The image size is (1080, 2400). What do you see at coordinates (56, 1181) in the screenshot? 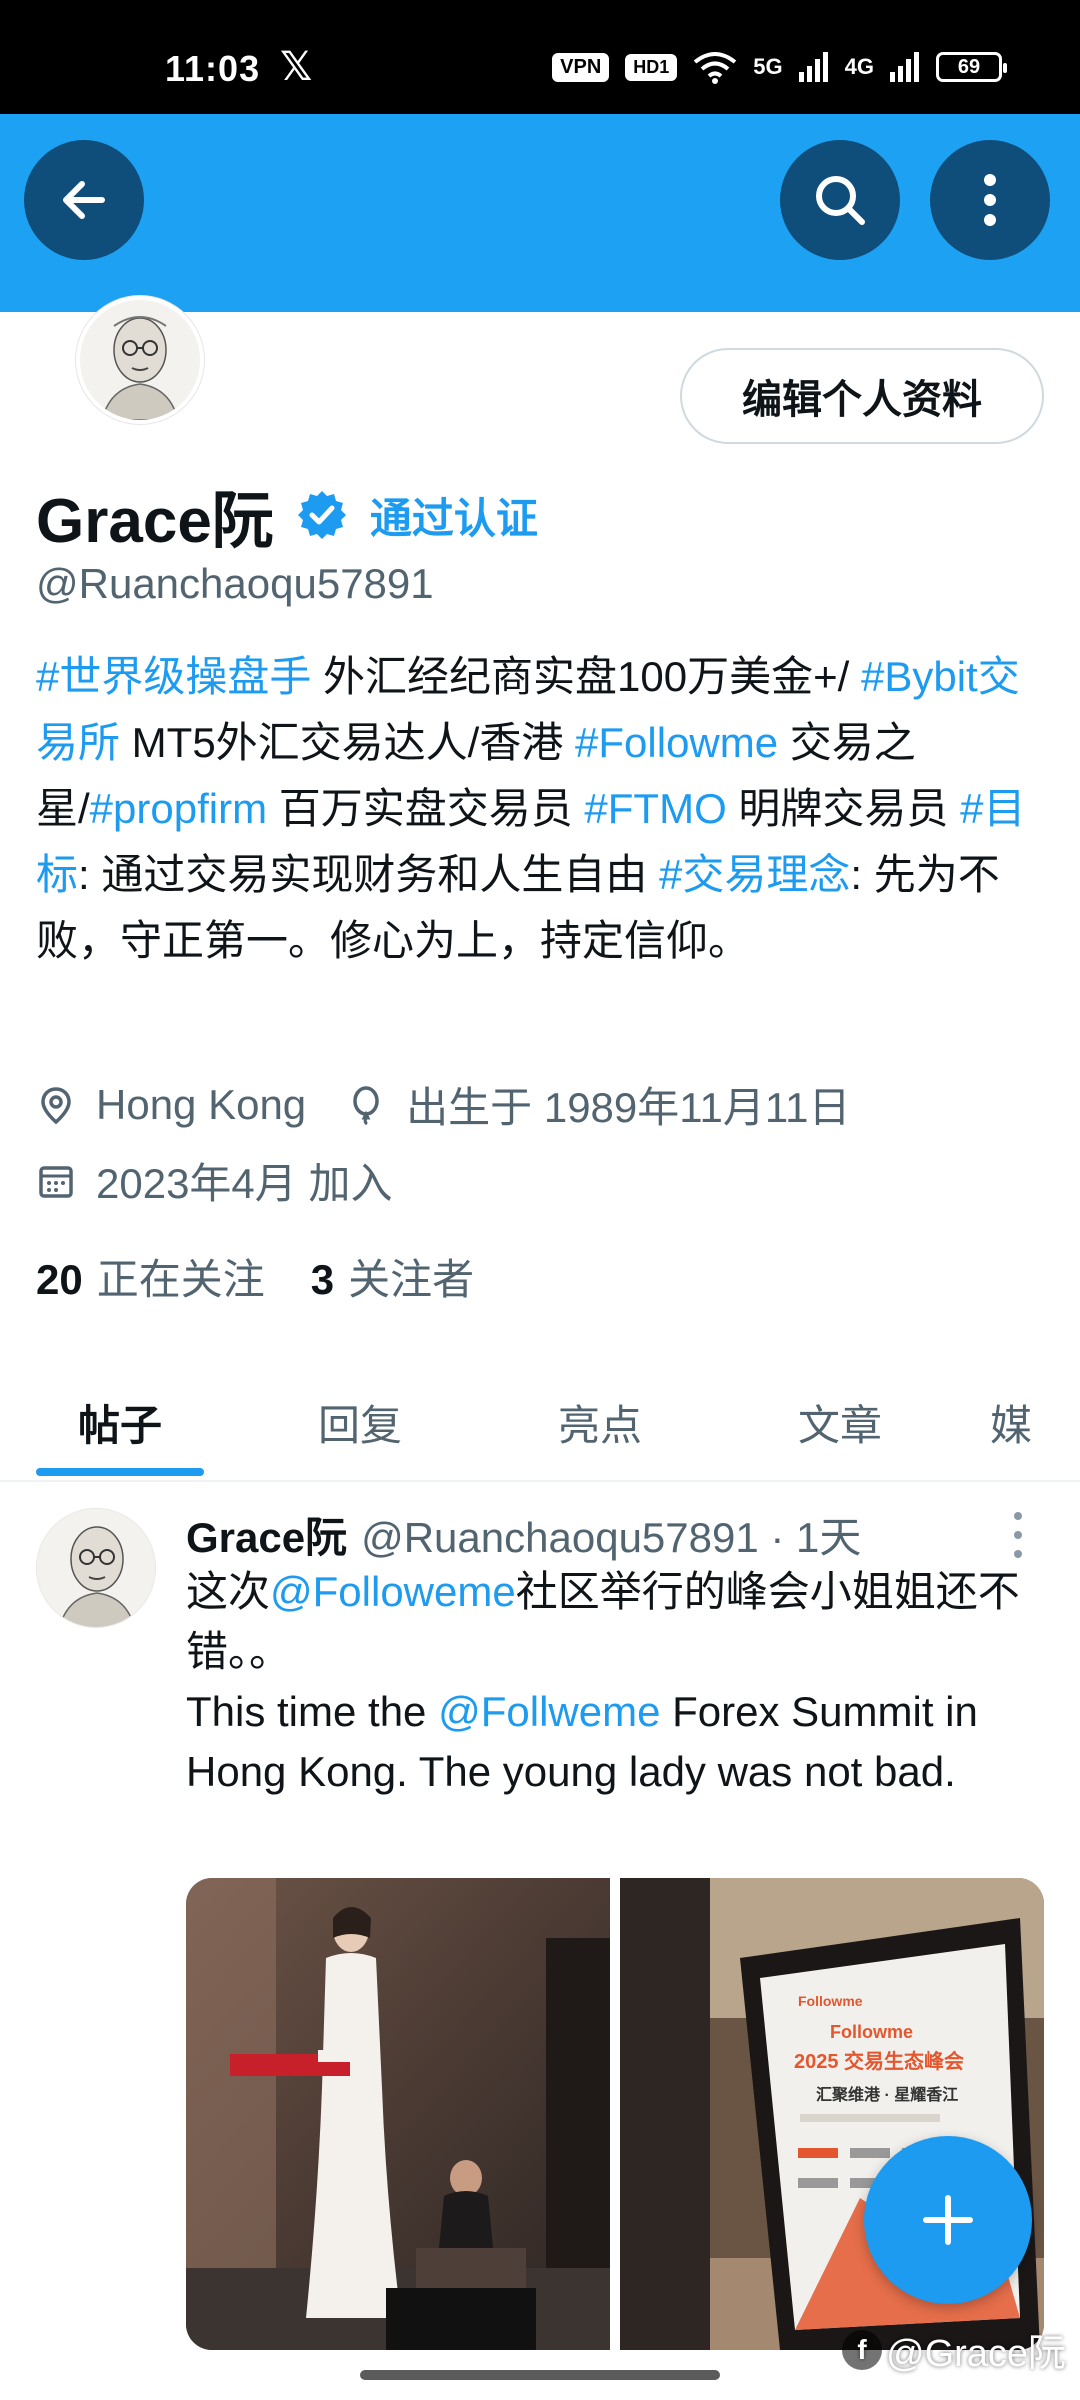
I see `calendar-icon` at bounding box center [56, 1181].